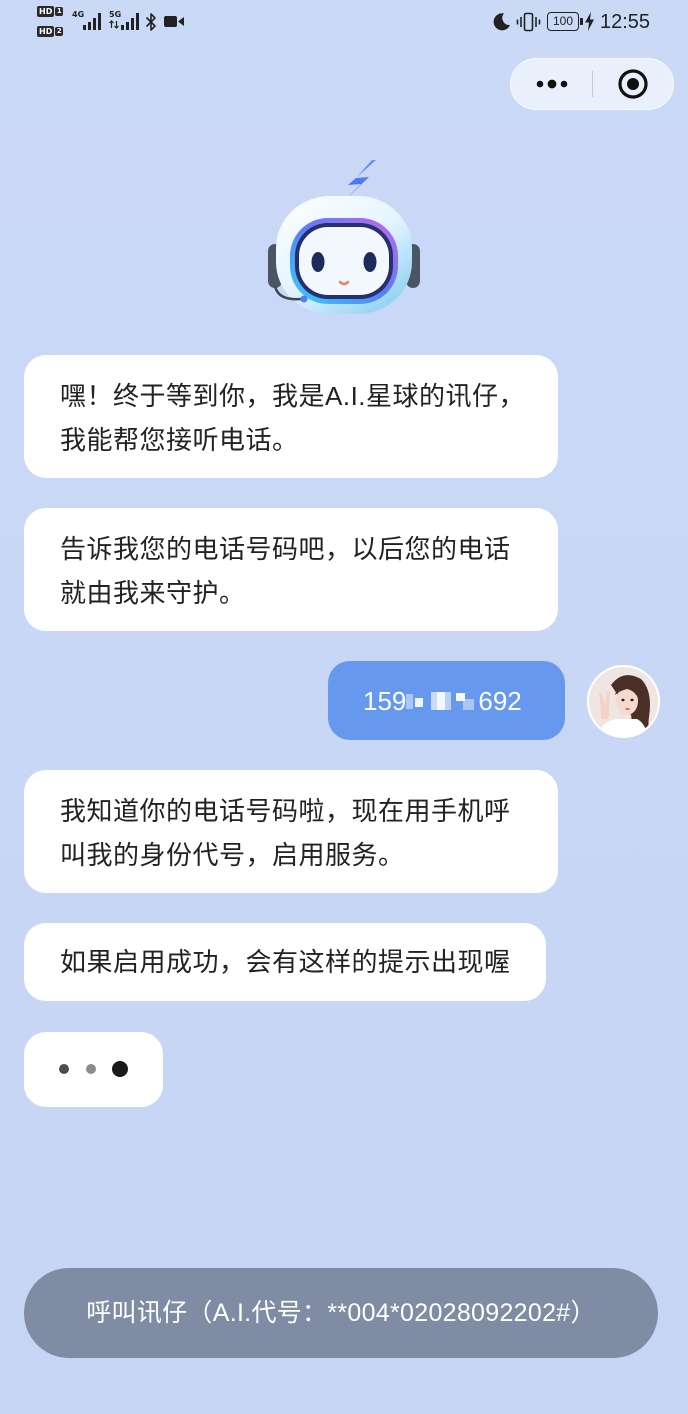  What do you see at coordinates (318, 262) in the screenshot?
I see `robot-eye-left` at bounding box center [318, 262].